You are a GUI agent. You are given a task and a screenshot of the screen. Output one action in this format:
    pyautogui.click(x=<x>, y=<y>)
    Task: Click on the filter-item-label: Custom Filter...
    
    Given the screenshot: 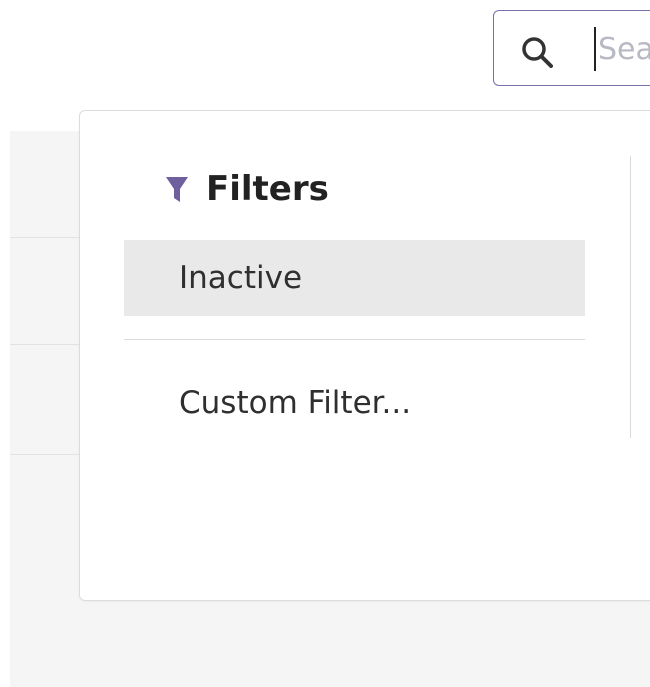 What is the action you would take?
    pyautogui.click(x=295, y=403)
    